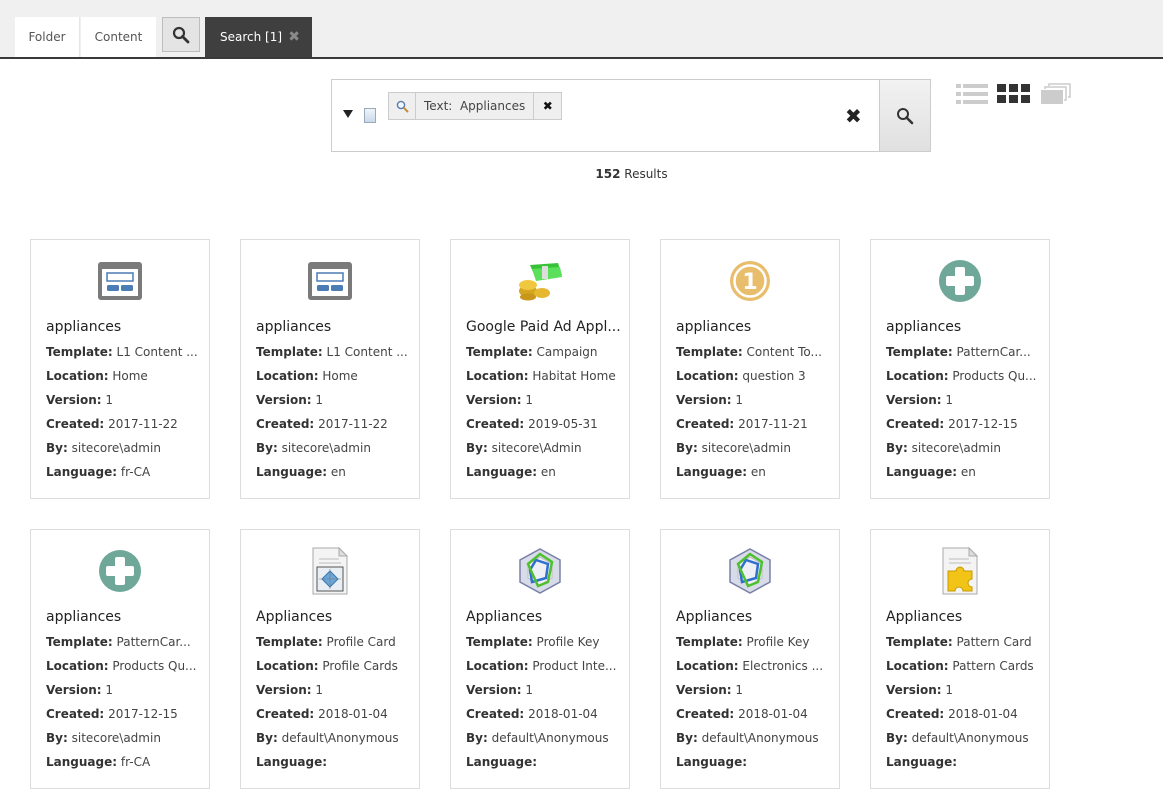  Describe the element at coordinates (567, 352) in the screenshot. I see `field-value: Campaign` at that location.